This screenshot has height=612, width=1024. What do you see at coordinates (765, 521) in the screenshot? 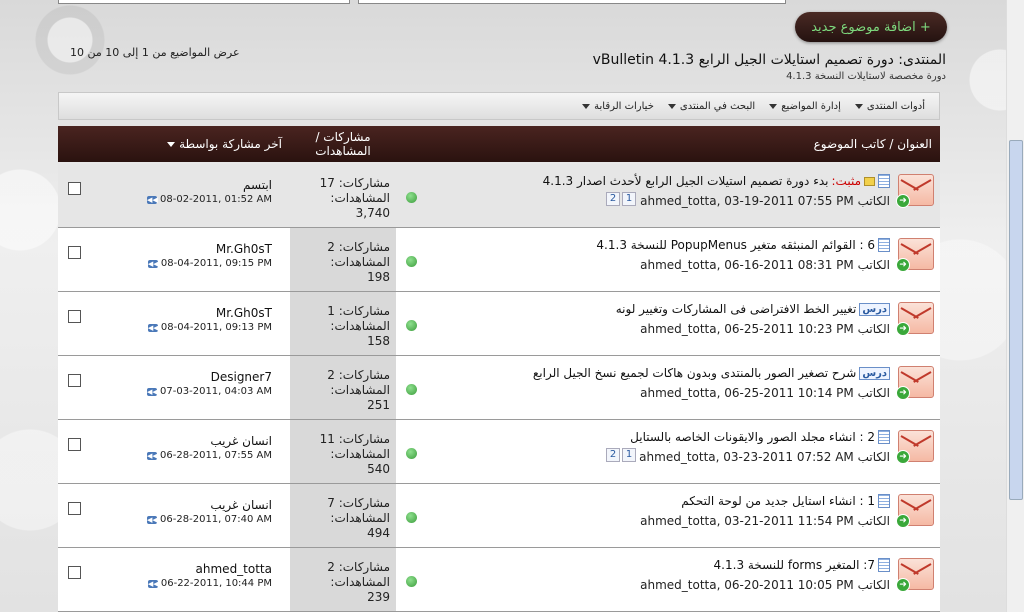
I see `topic-author: الكاتب ahmed_totta, 03-21-2011 11:54 PM` at bounding box center [765, 521].